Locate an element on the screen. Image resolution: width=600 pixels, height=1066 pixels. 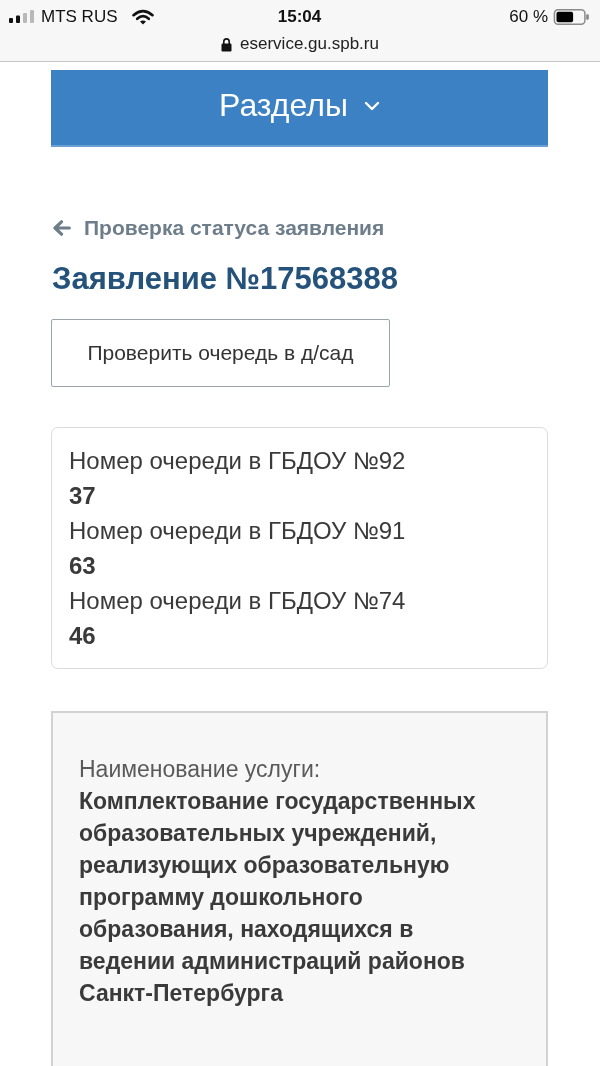
service-name: Комплектование государственных образовательных учреждений, реализующих образовательную программу дошкольного образования, находящихся в ведении администраций районов Санкт-Петербурга is located at coordinates (278, 897).